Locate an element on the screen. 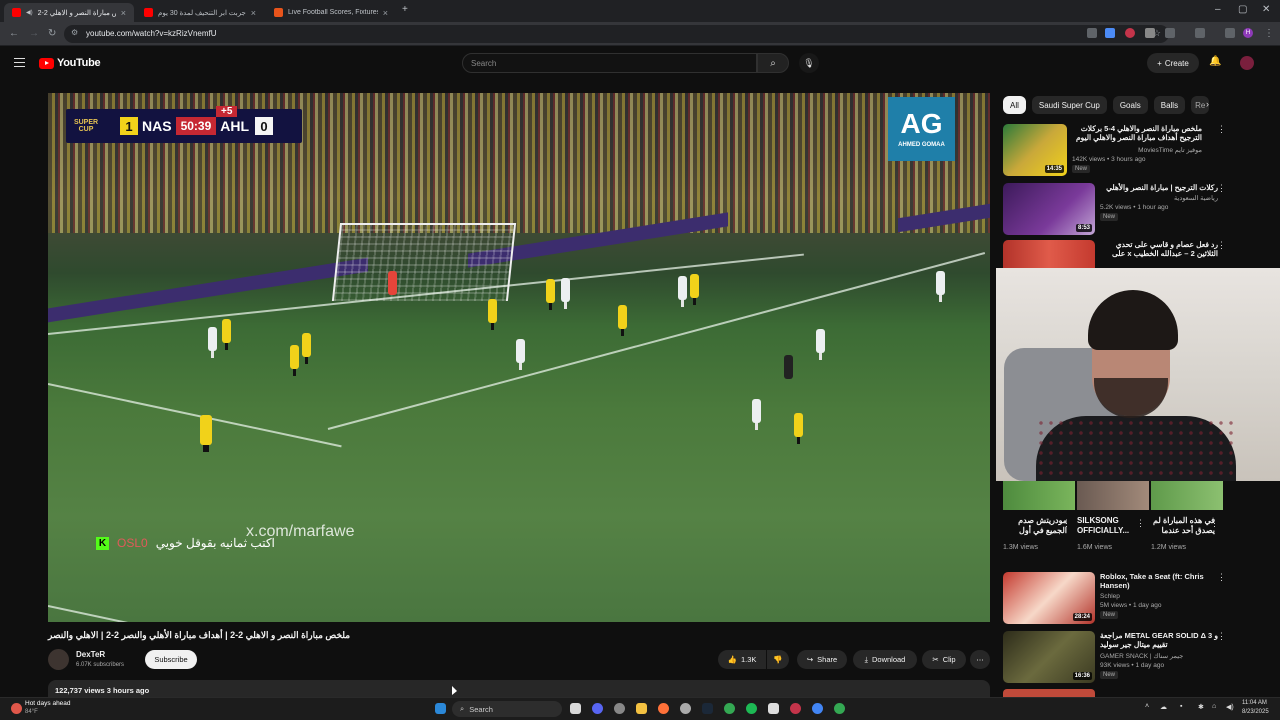 The height and width of the screenshot is (720, 1280). downloads-icon is located at coordinates (1230, 33).